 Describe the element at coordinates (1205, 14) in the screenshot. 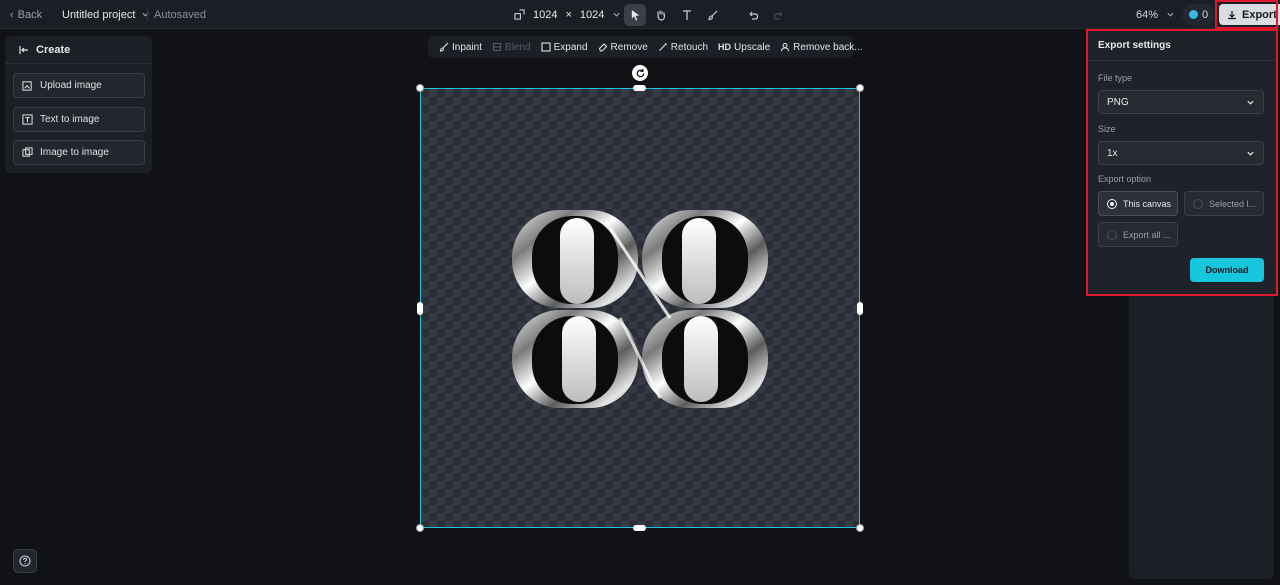

I see `credits-count: 0` at that location.